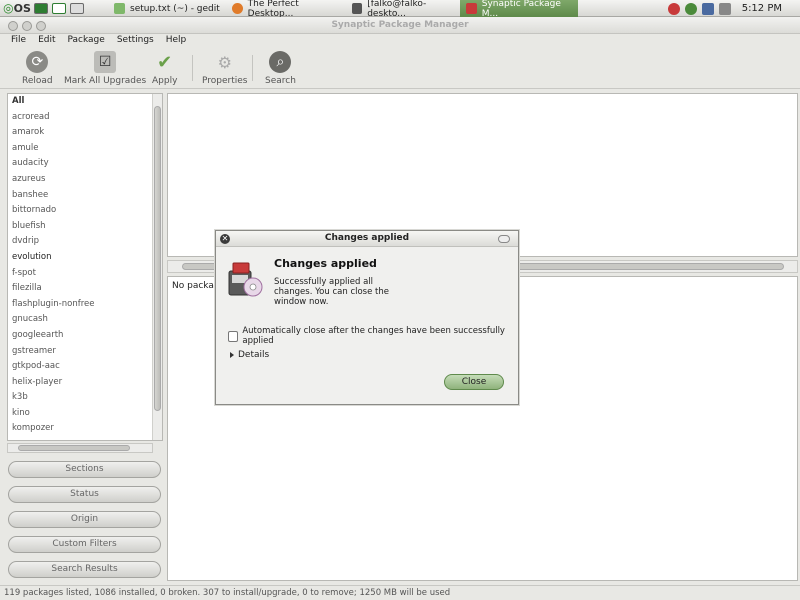 The width and height of the screenshot is (800, 600). I want to click on dialog-maximize-icon, so click(504, 239).